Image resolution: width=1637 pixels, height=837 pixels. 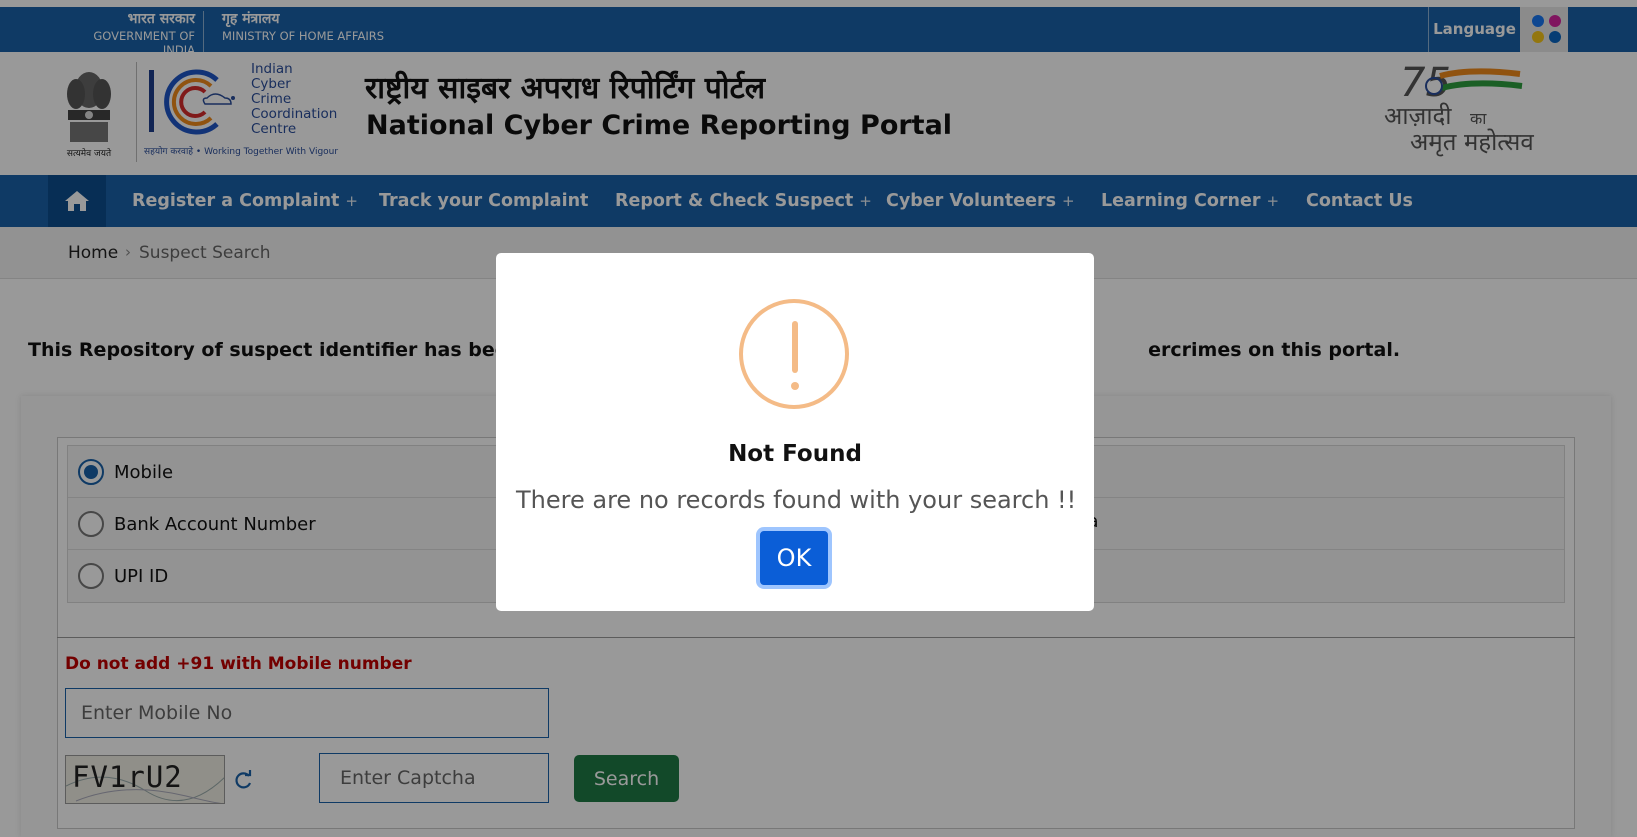 I want to click on exclamation-dot, so click(x=795, y=386).